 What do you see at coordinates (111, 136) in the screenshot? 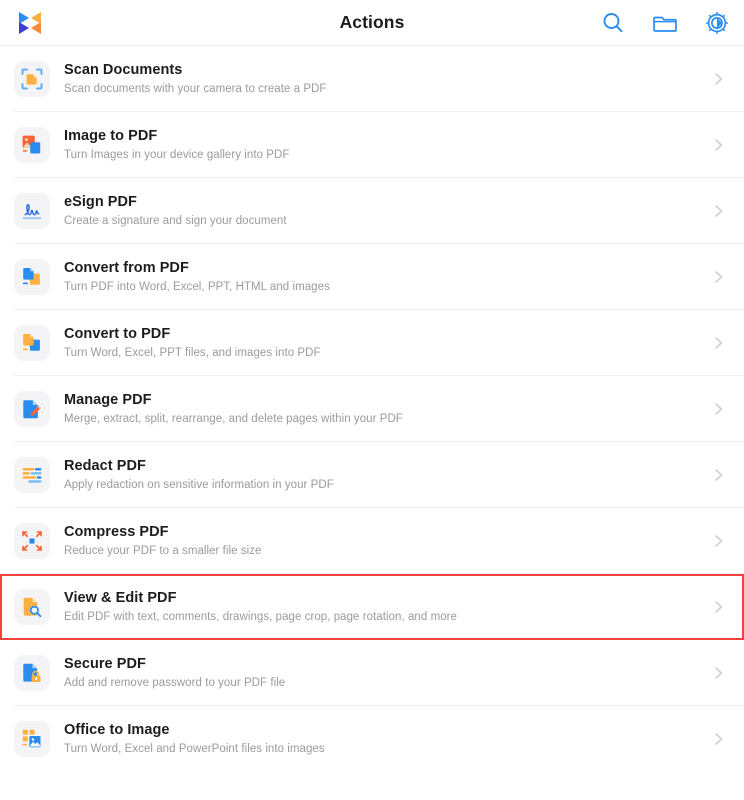
I see `list-item-title: Image to PDF` at bounding box center [111, 136].